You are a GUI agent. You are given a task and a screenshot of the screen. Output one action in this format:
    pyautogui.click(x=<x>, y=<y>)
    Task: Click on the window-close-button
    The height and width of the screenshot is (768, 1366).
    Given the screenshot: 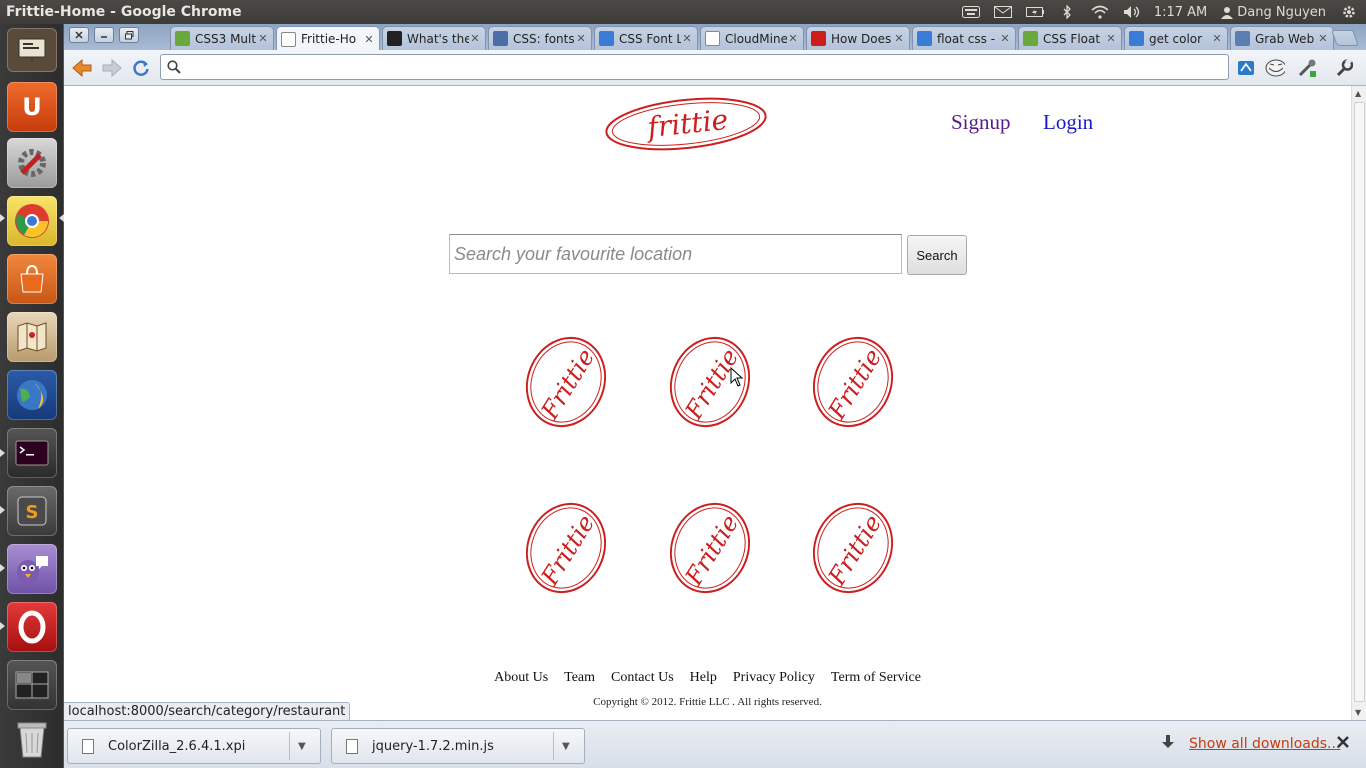 What is the action you would take?
    pyautogui.click(x=79, y=35)
    